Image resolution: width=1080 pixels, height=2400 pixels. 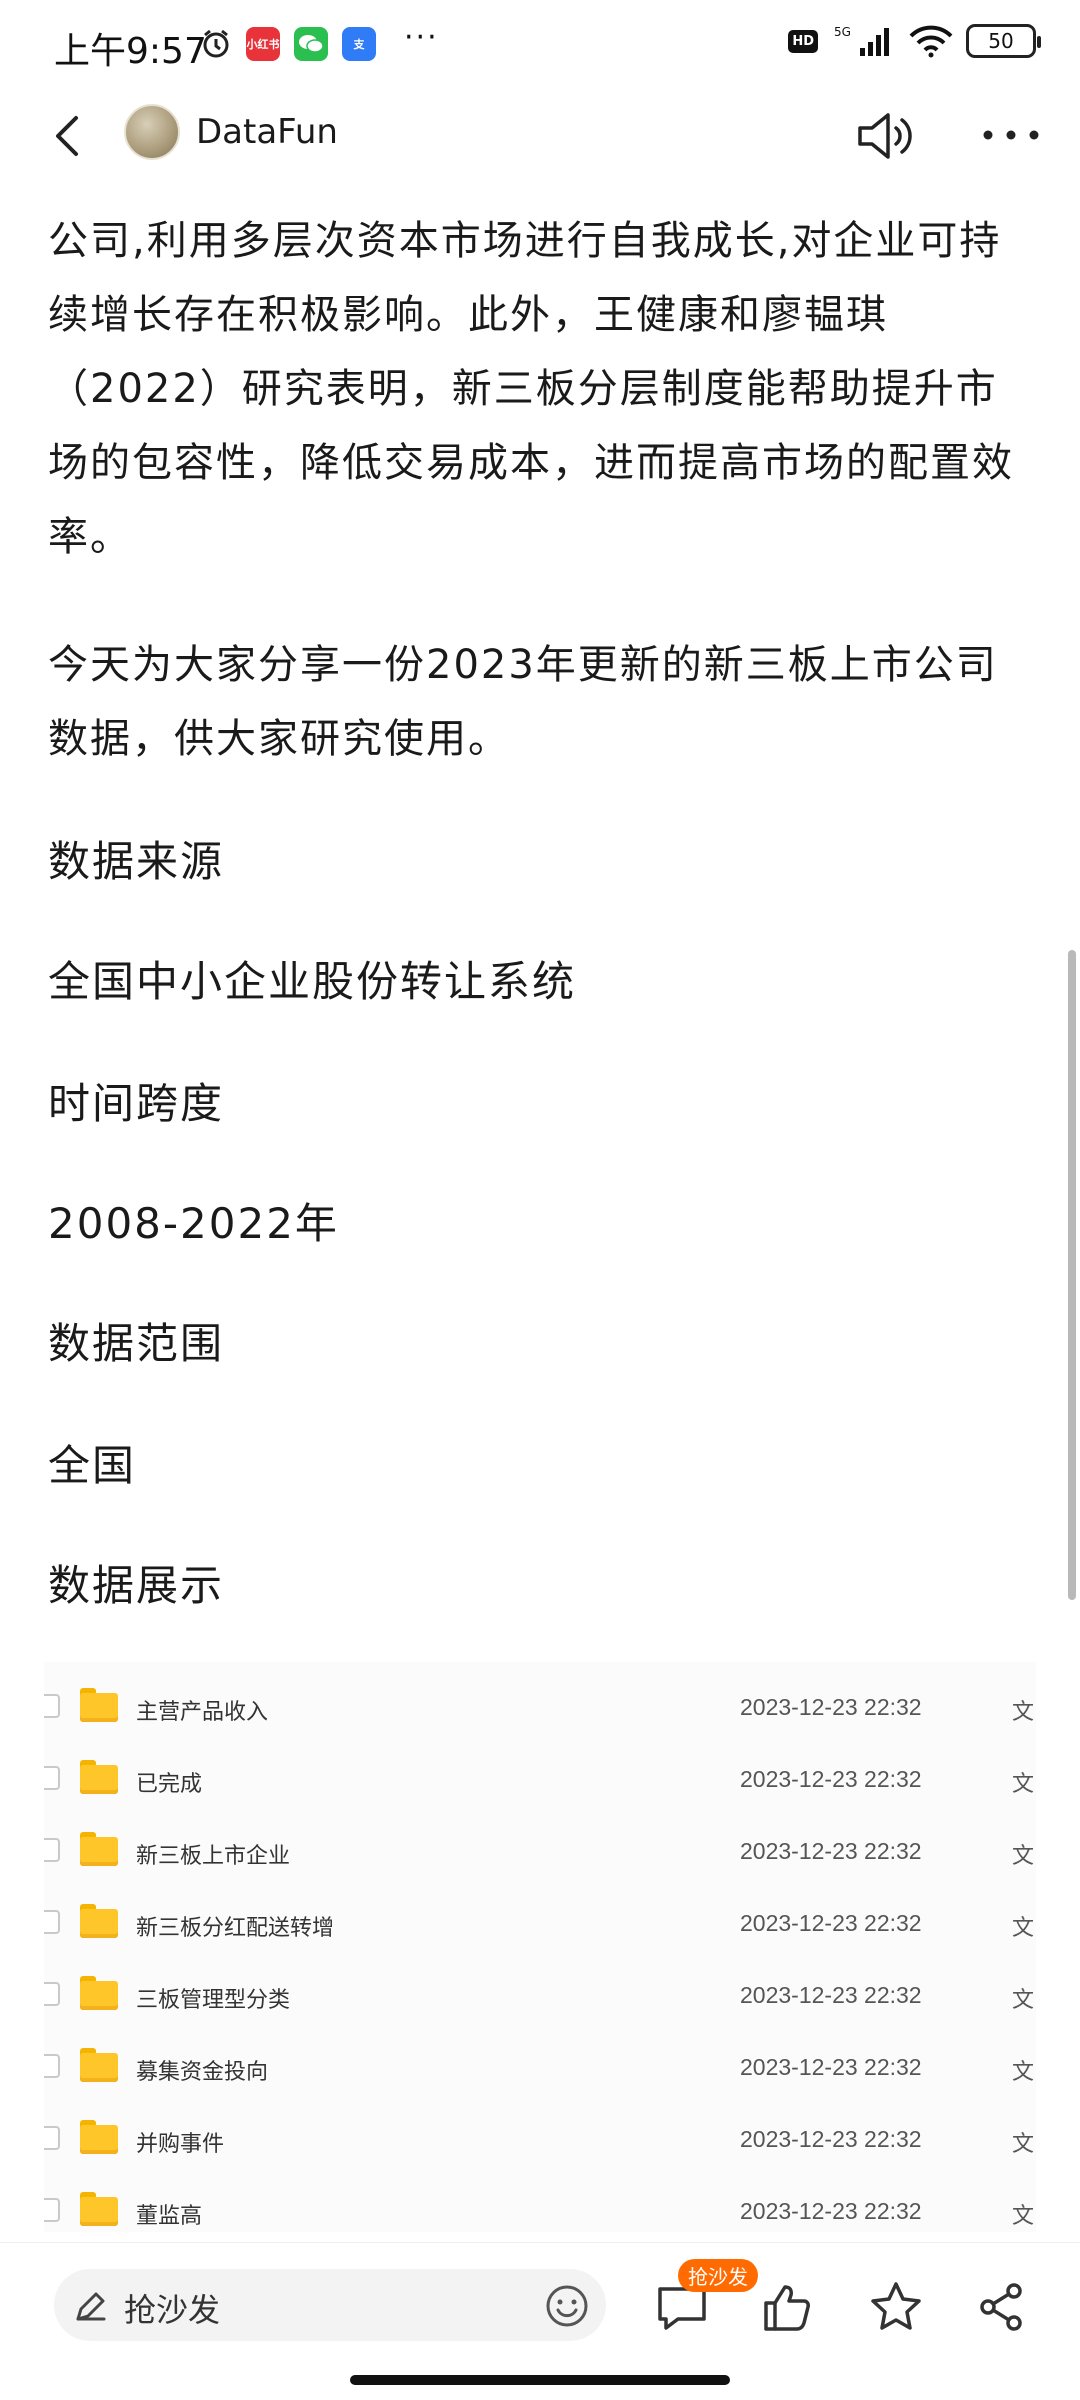 I want to click on share-icon, so click(x=1002, y=2307).